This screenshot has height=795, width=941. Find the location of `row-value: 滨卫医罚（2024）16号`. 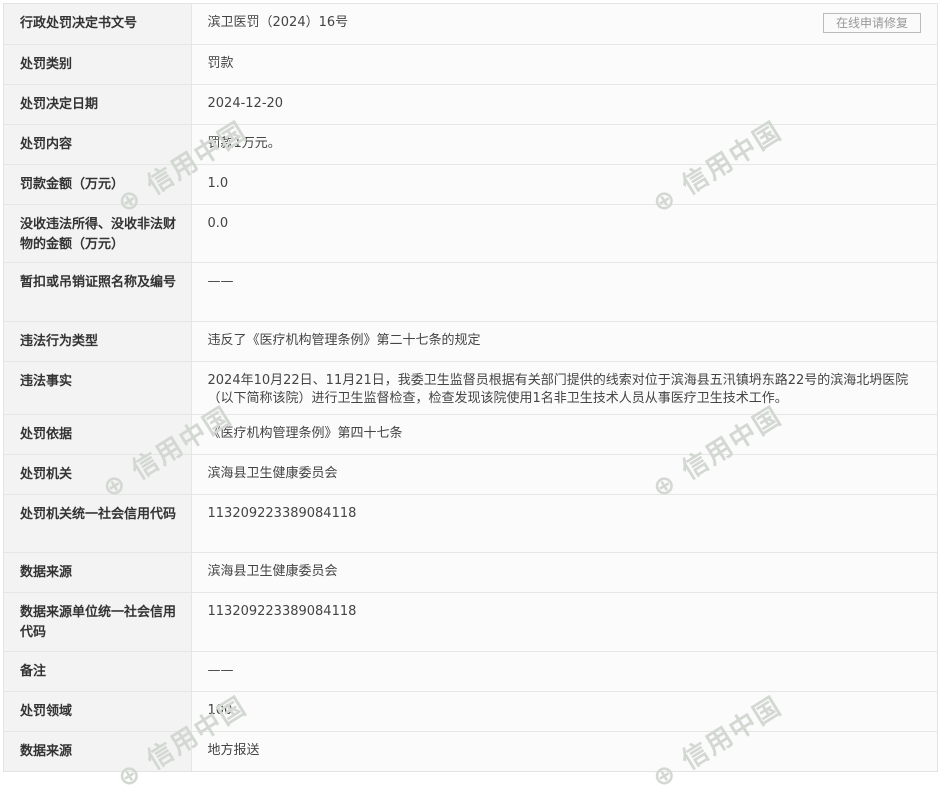

row-value: 滨卫医罚（2024）16号 is located at coordinates (278, 22).